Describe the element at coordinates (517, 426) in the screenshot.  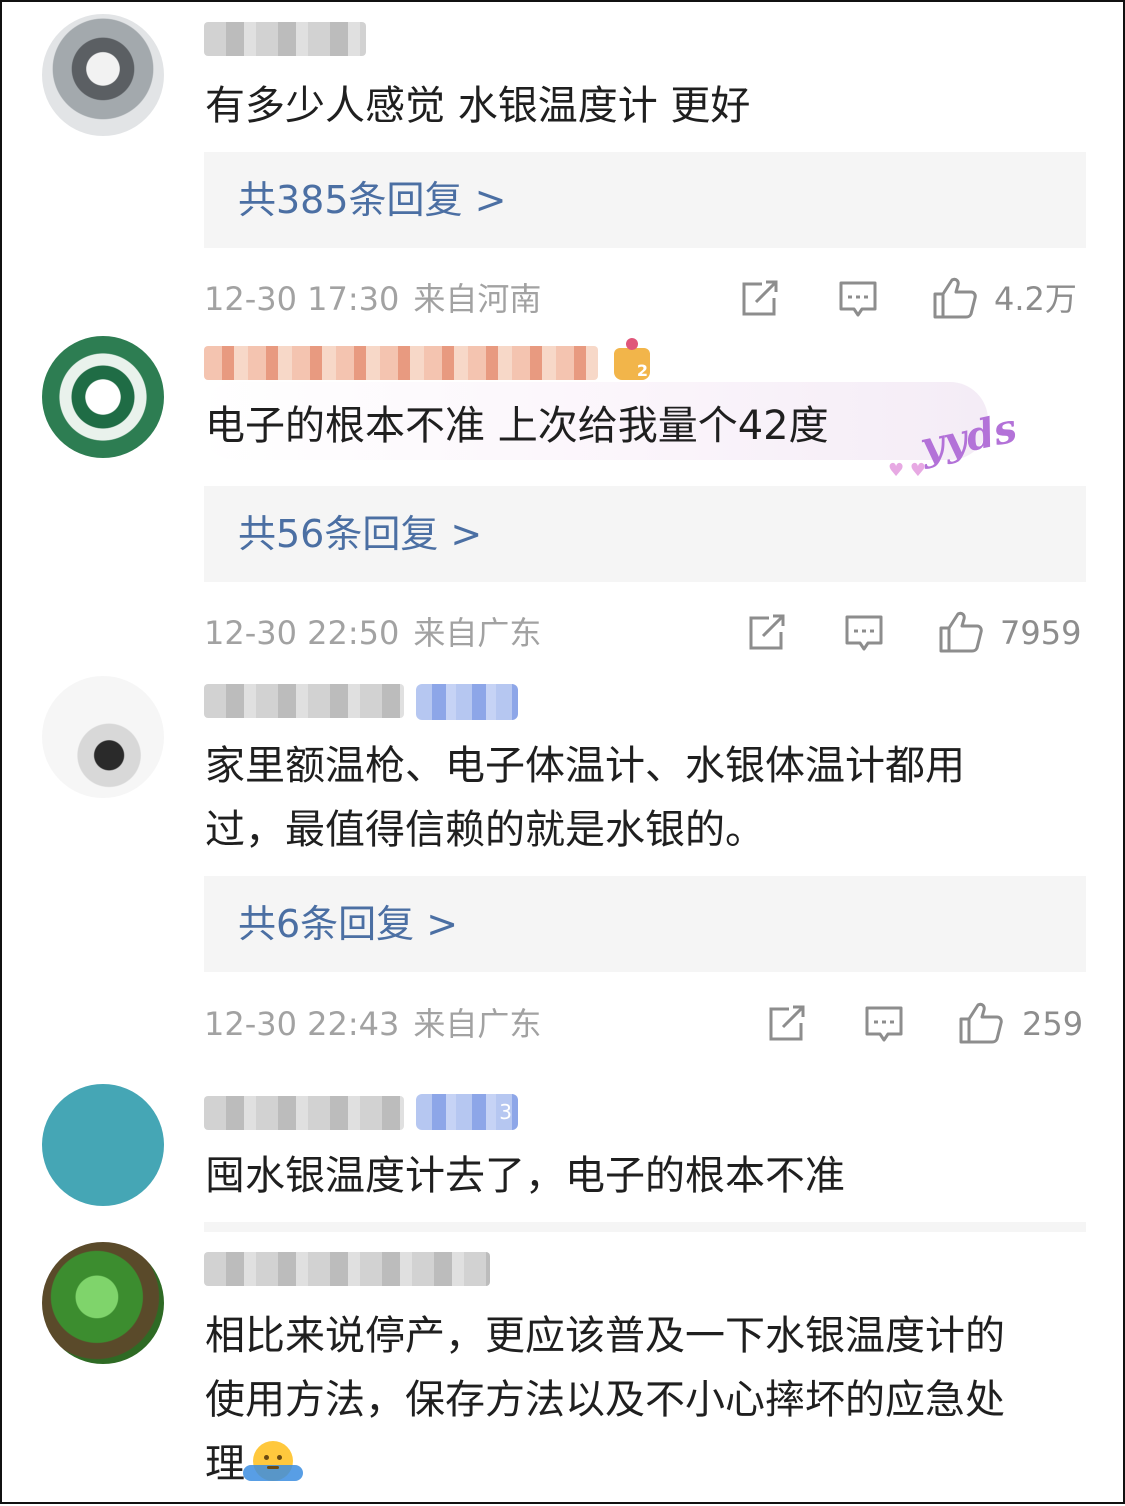
I see `comment-text: 电子的根本不准 上次给我量个42度` at that location.